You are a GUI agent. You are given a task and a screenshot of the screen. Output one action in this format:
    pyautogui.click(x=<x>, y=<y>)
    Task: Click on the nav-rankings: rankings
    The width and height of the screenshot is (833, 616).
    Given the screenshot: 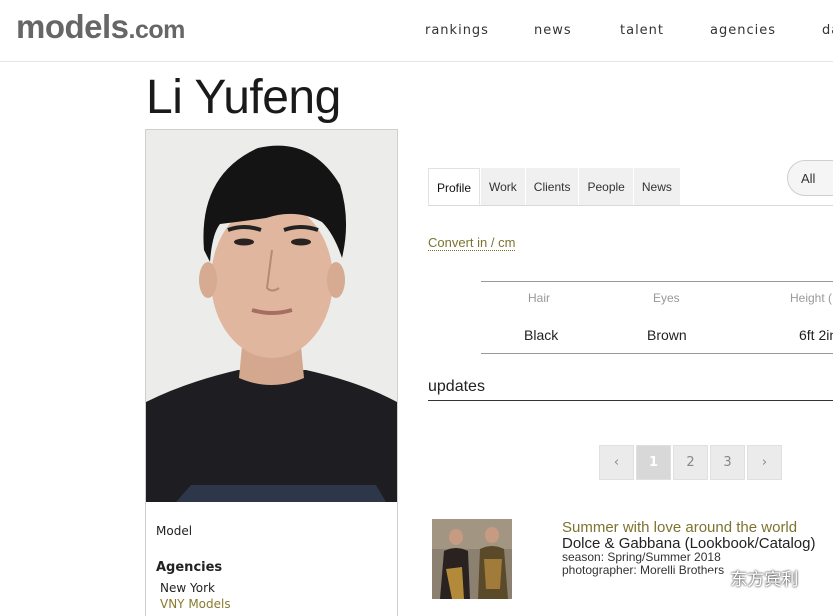 What is the action you would take?
    pyautogui.click(x=457, y=30)
    